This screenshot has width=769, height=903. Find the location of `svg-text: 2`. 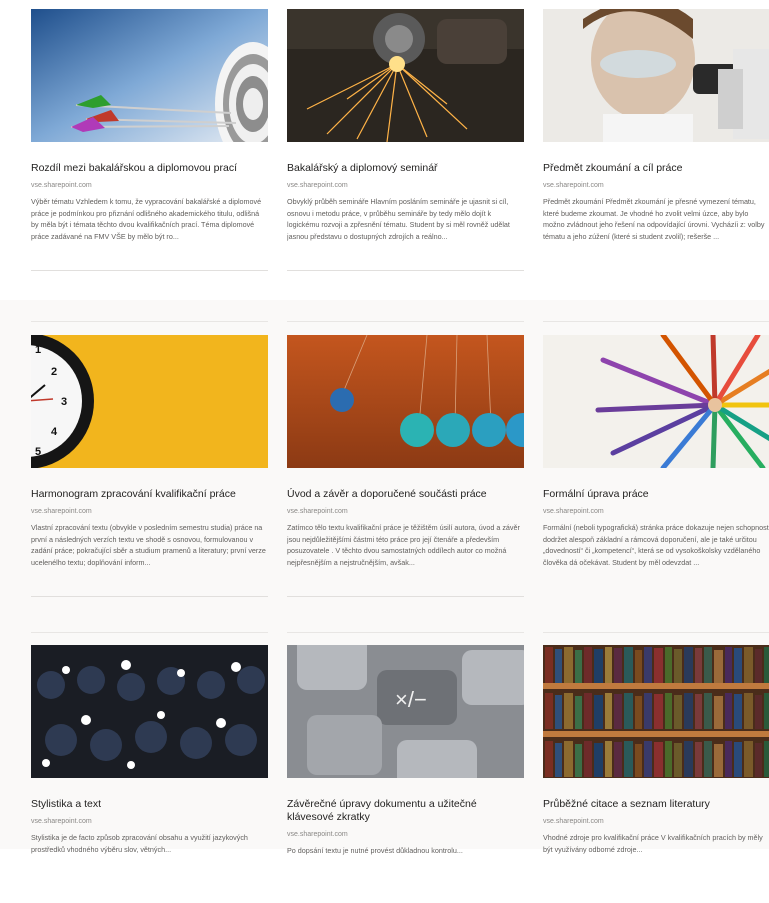

svg-text: 2 is located at coordinates (54, 372).